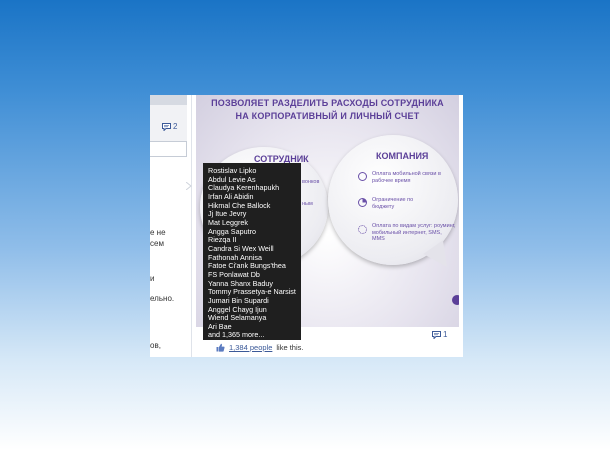 The width and height of the screenshot is (610, 450). I want to click on likes-count-link: 1,384 people, so click(250, 347).